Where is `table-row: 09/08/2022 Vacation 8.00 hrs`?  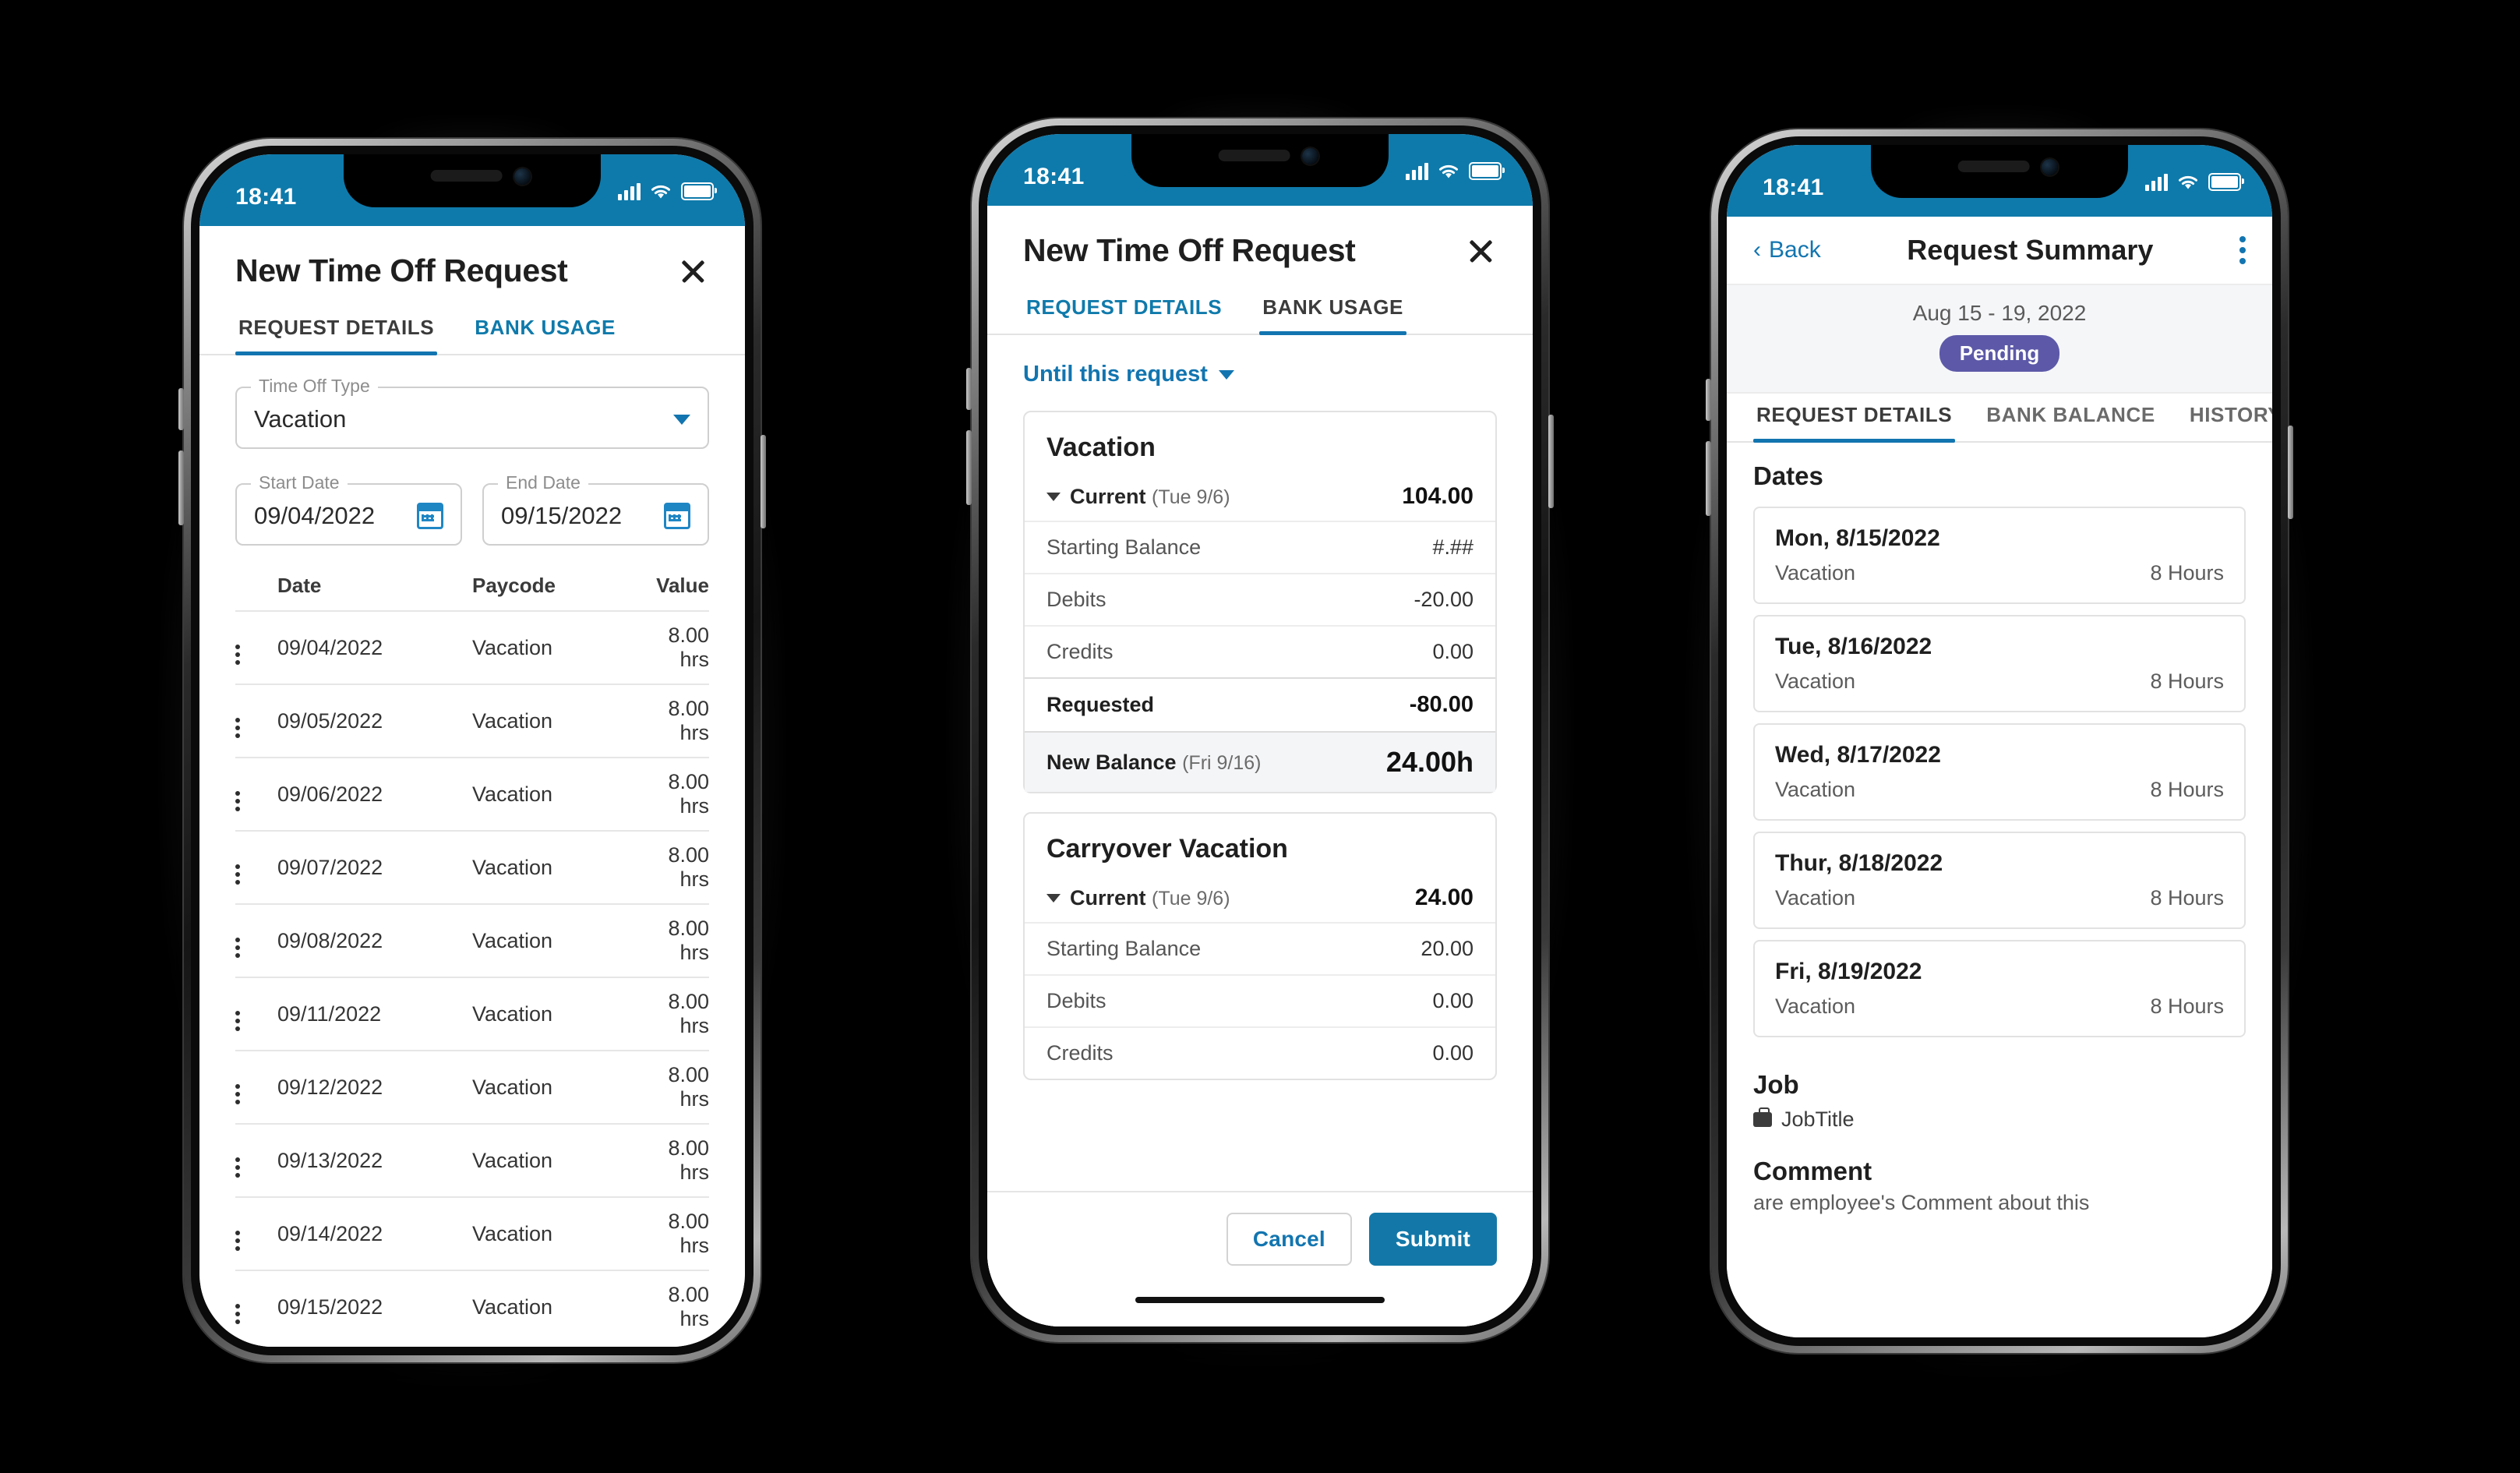
table-row: 09/08/2022 Vacation 8.00 hrs is located at coordinates (472, 940).